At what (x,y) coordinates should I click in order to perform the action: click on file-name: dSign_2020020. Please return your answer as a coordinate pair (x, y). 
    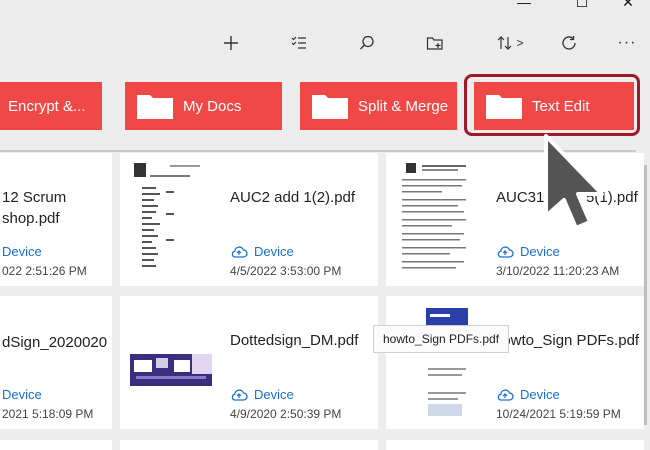
    Looking at the image, I should click on (55, 342).